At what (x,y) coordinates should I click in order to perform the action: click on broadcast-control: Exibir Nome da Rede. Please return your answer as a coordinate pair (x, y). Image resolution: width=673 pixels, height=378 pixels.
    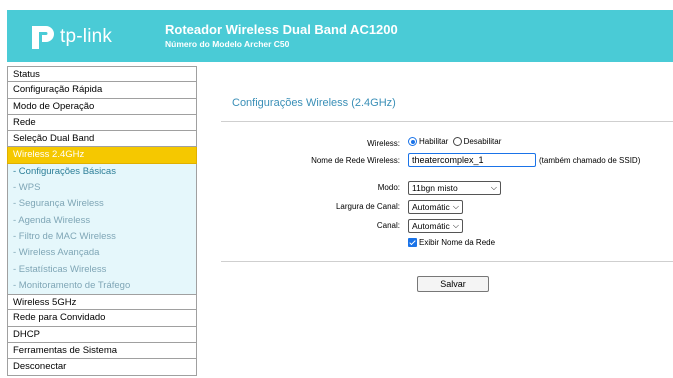
    Looking at the image, I should click on (452, 243).